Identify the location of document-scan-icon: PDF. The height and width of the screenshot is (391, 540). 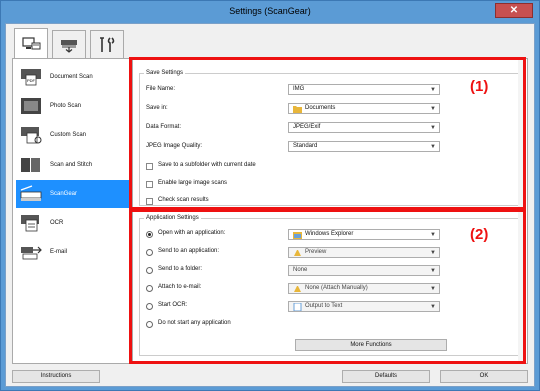
(31, 77).